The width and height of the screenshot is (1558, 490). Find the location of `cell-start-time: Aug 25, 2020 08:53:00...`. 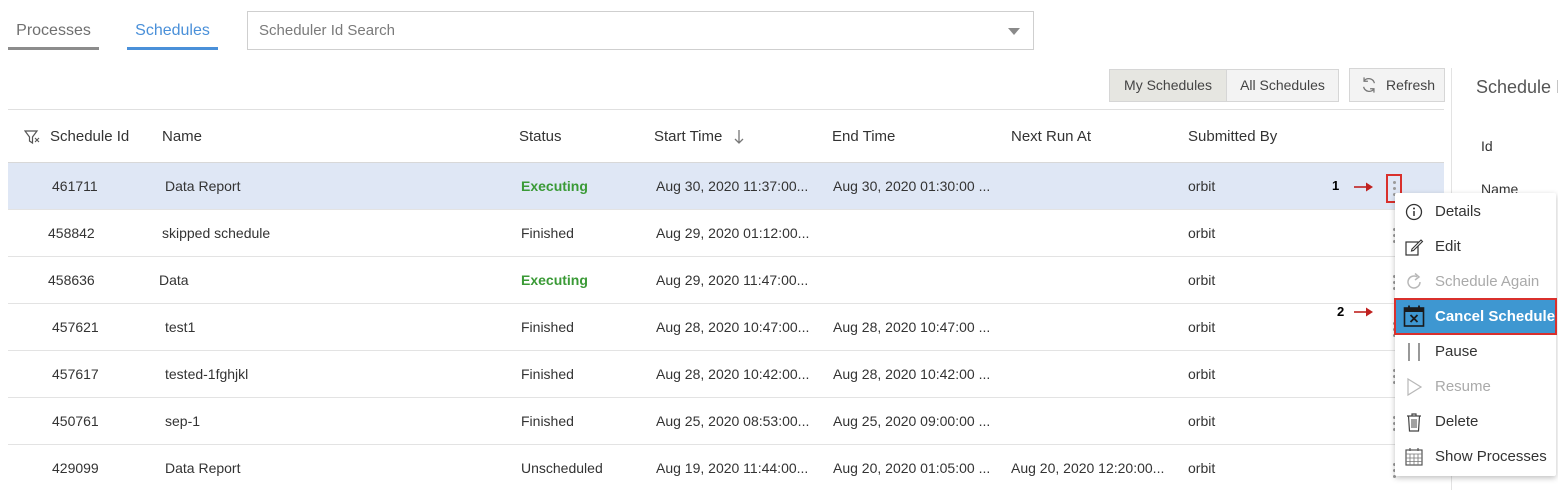

cell-start-time: Aug 25, 2020 08:53:00... is located at coordinates (733, 421).